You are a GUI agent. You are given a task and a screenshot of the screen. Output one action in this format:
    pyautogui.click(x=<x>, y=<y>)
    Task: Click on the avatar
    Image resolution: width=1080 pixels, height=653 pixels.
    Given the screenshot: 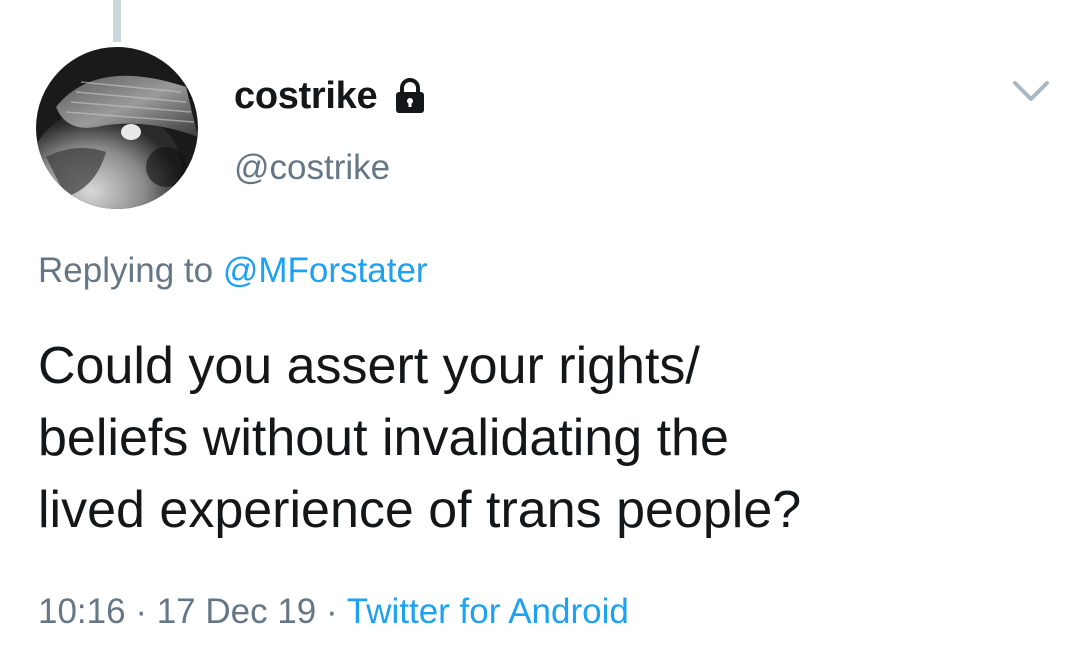 What is the action you would take?
    pyautogui.click(x=117, y=128)
    